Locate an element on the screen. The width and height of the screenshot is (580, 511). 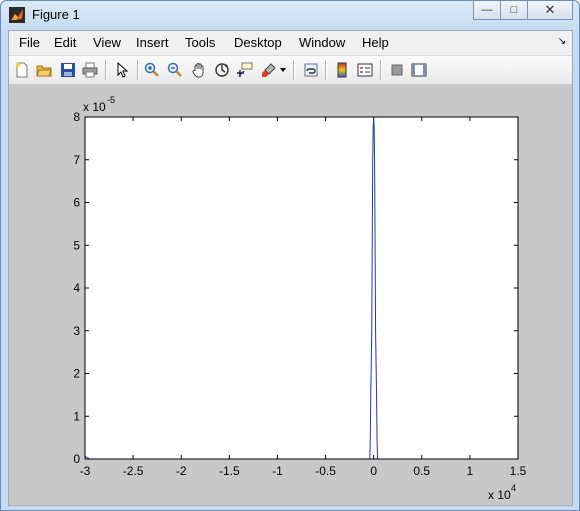
open-file-icon is located at coordinates (44, 71).